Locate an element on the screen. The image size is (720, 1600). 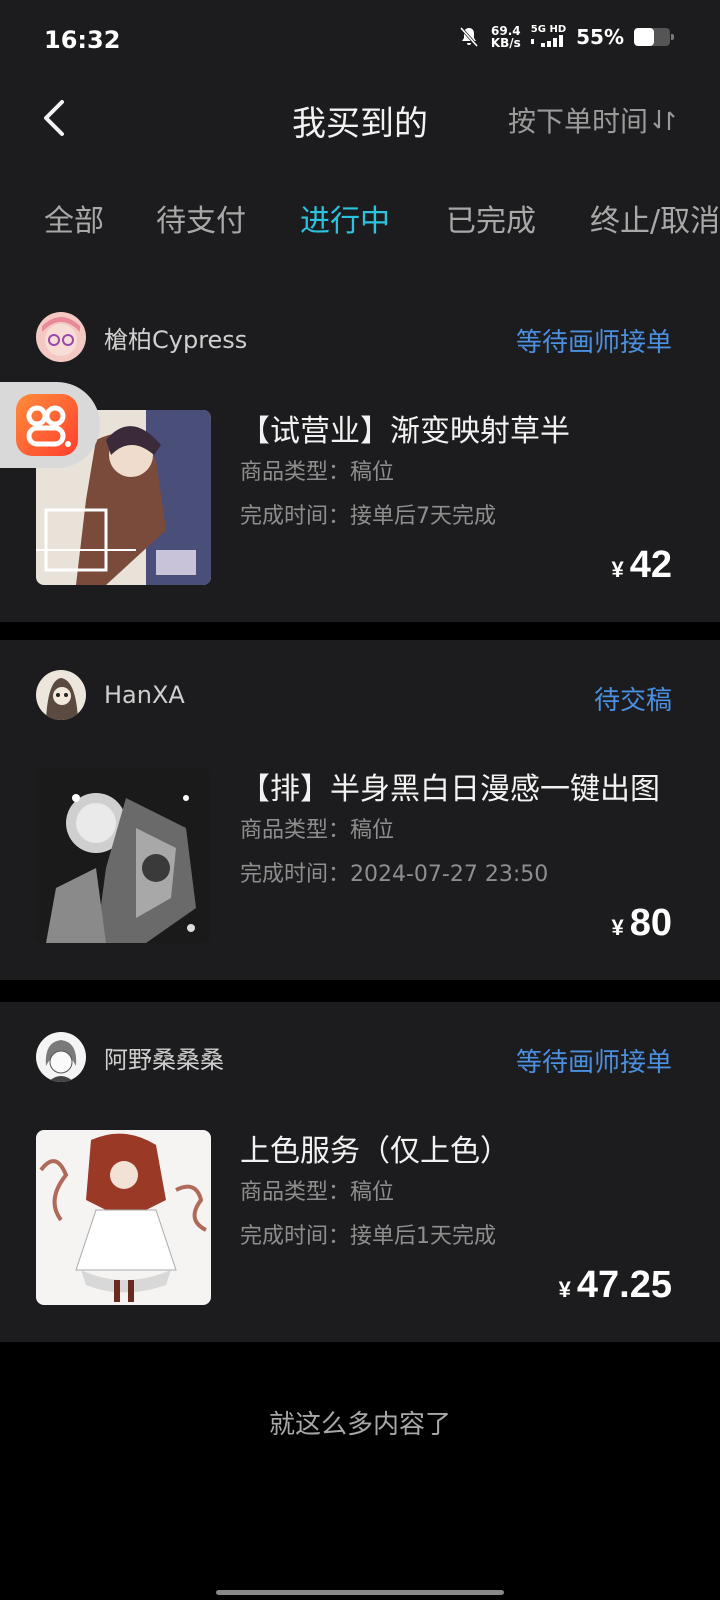
status-bar: 16:32 69.4 KB/s 5G HD 55% is located at coordinates (360, 42).